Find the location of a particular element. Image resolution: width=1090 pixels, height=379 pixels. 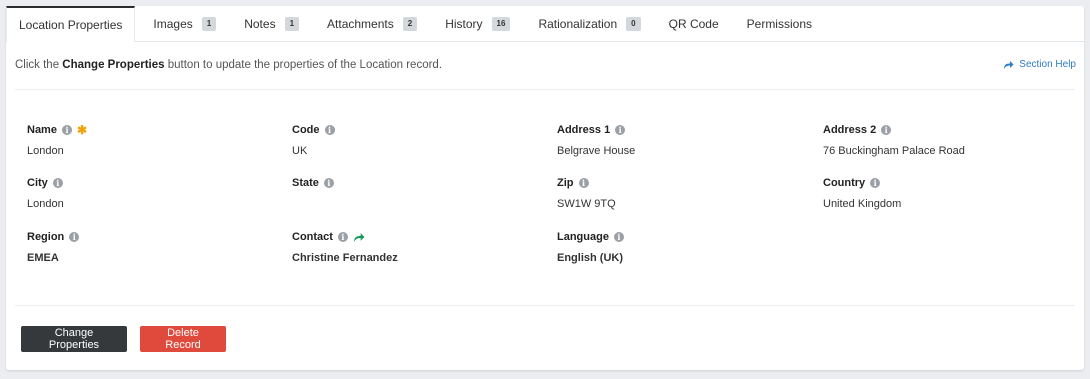

field-code: Code i UK is located at coordinates (407, 140).